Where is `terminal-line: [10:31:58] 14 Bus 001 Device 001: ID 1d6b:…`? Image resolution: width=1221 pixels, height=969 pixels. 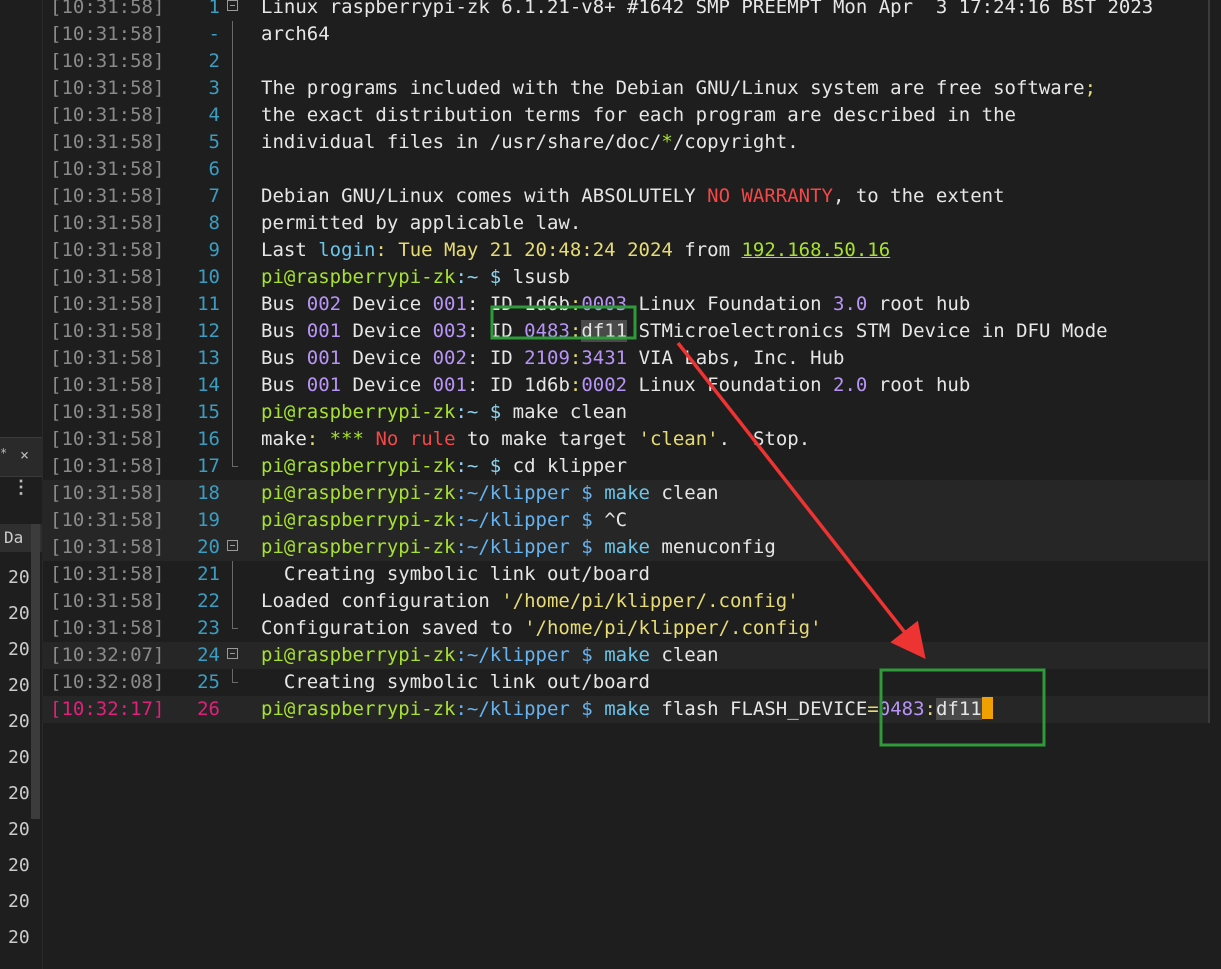 terminal-line: [10:31:58] 14 Bus 001 Device 001: ID 1d6b:… is located at coordinates (626, 385).